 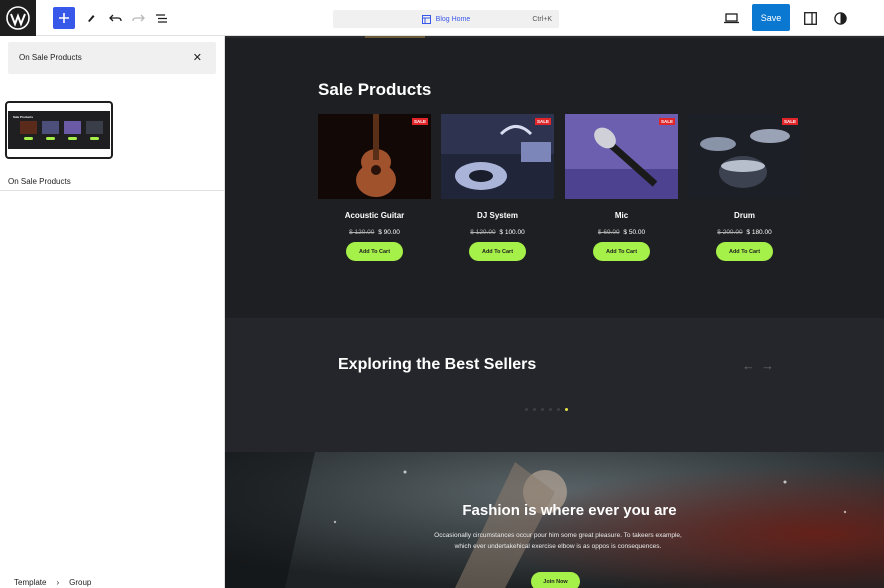 I want to click on pattern-thumbnail: Sale Products, so click(x=59, y=130).